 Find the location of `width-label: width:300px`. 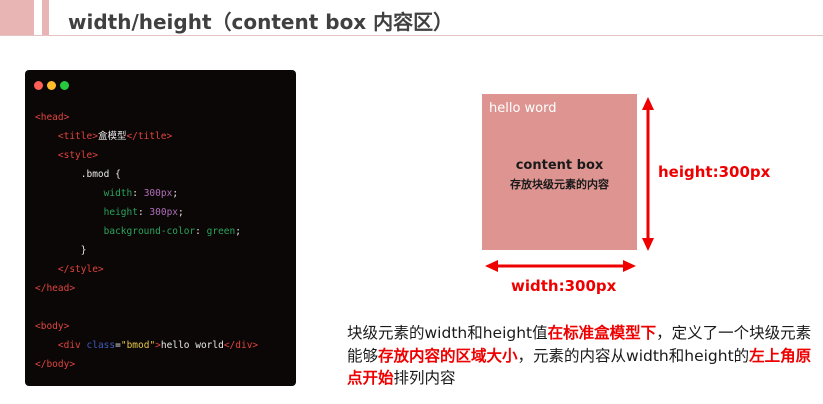

width-label: width:300px is located at coordinates (564, 286).